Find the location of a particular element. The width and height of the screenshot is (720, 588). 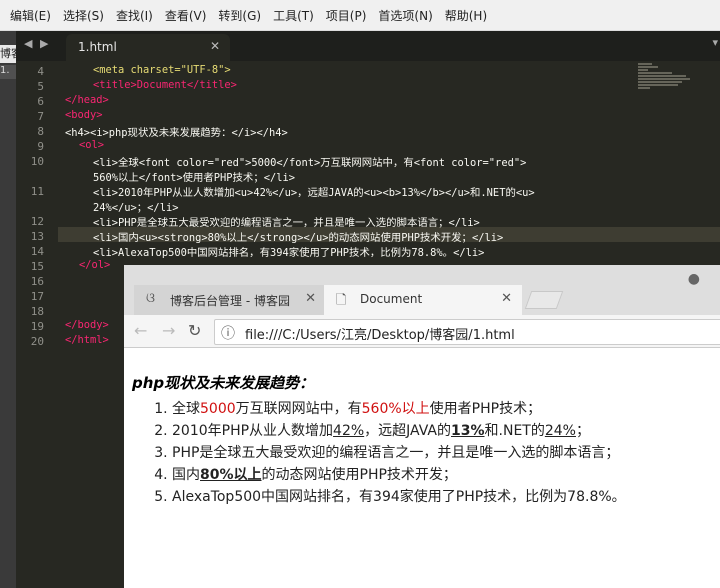

item-text: 的动态网站使用PHP技术开发； is located at coordinates (359, 475).